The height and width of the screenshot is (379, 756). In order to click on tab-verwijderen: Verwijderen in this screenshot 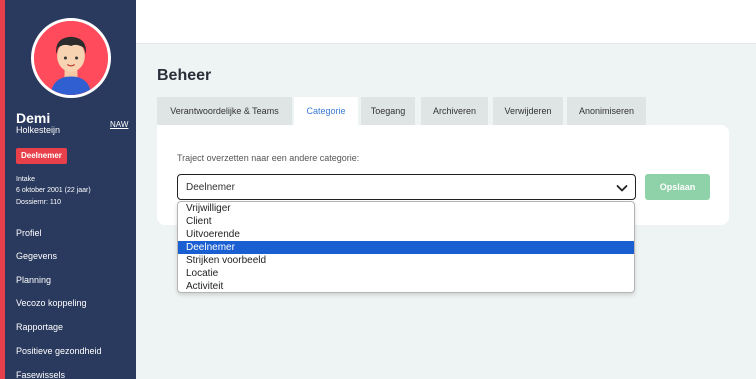, I will do `click(528, 111)`.